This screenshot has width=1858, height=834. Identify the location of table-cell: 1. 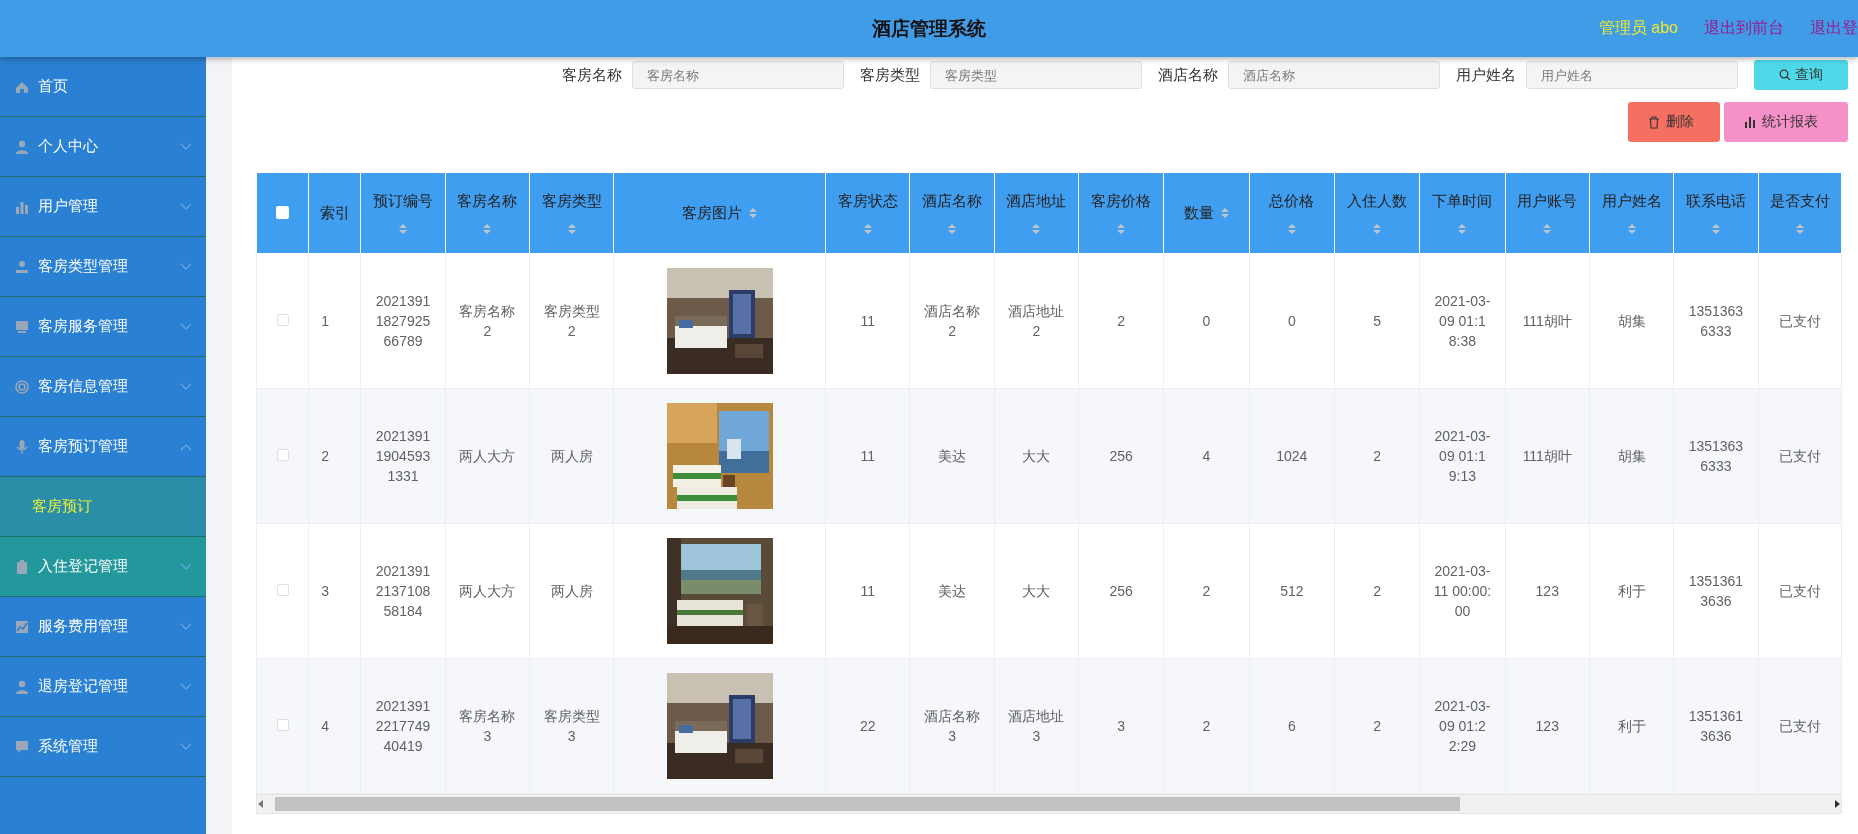
(325, 321).